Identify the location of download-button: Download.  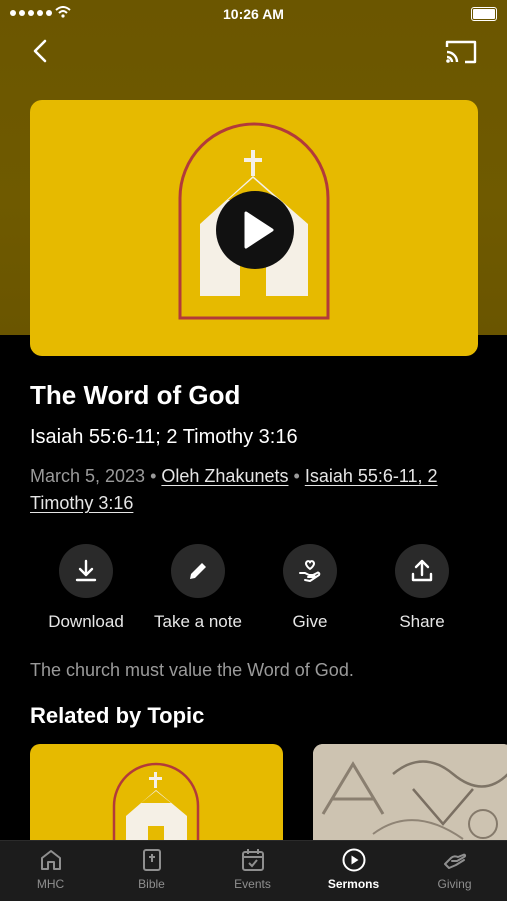
(86, 588).